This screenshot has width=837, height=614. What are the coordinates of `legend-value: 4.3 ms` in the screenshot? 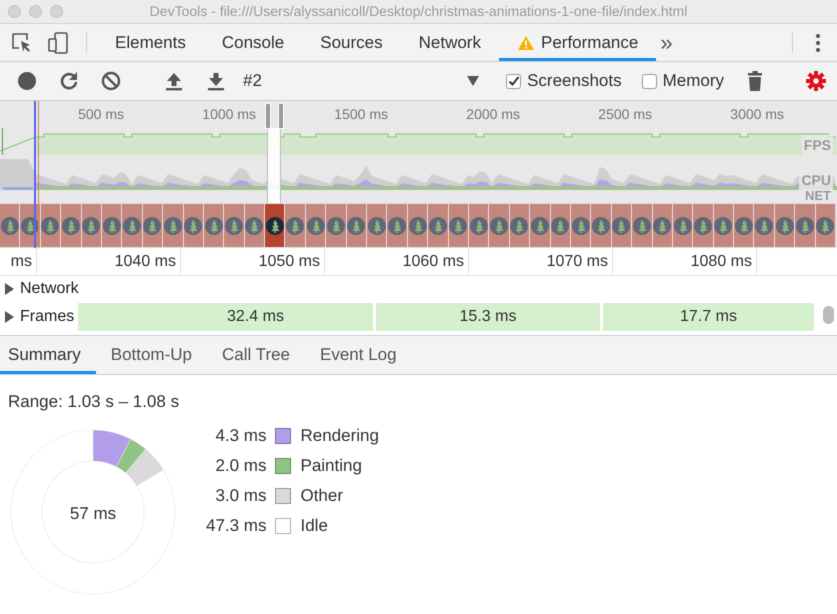 It's located at (240, 435).